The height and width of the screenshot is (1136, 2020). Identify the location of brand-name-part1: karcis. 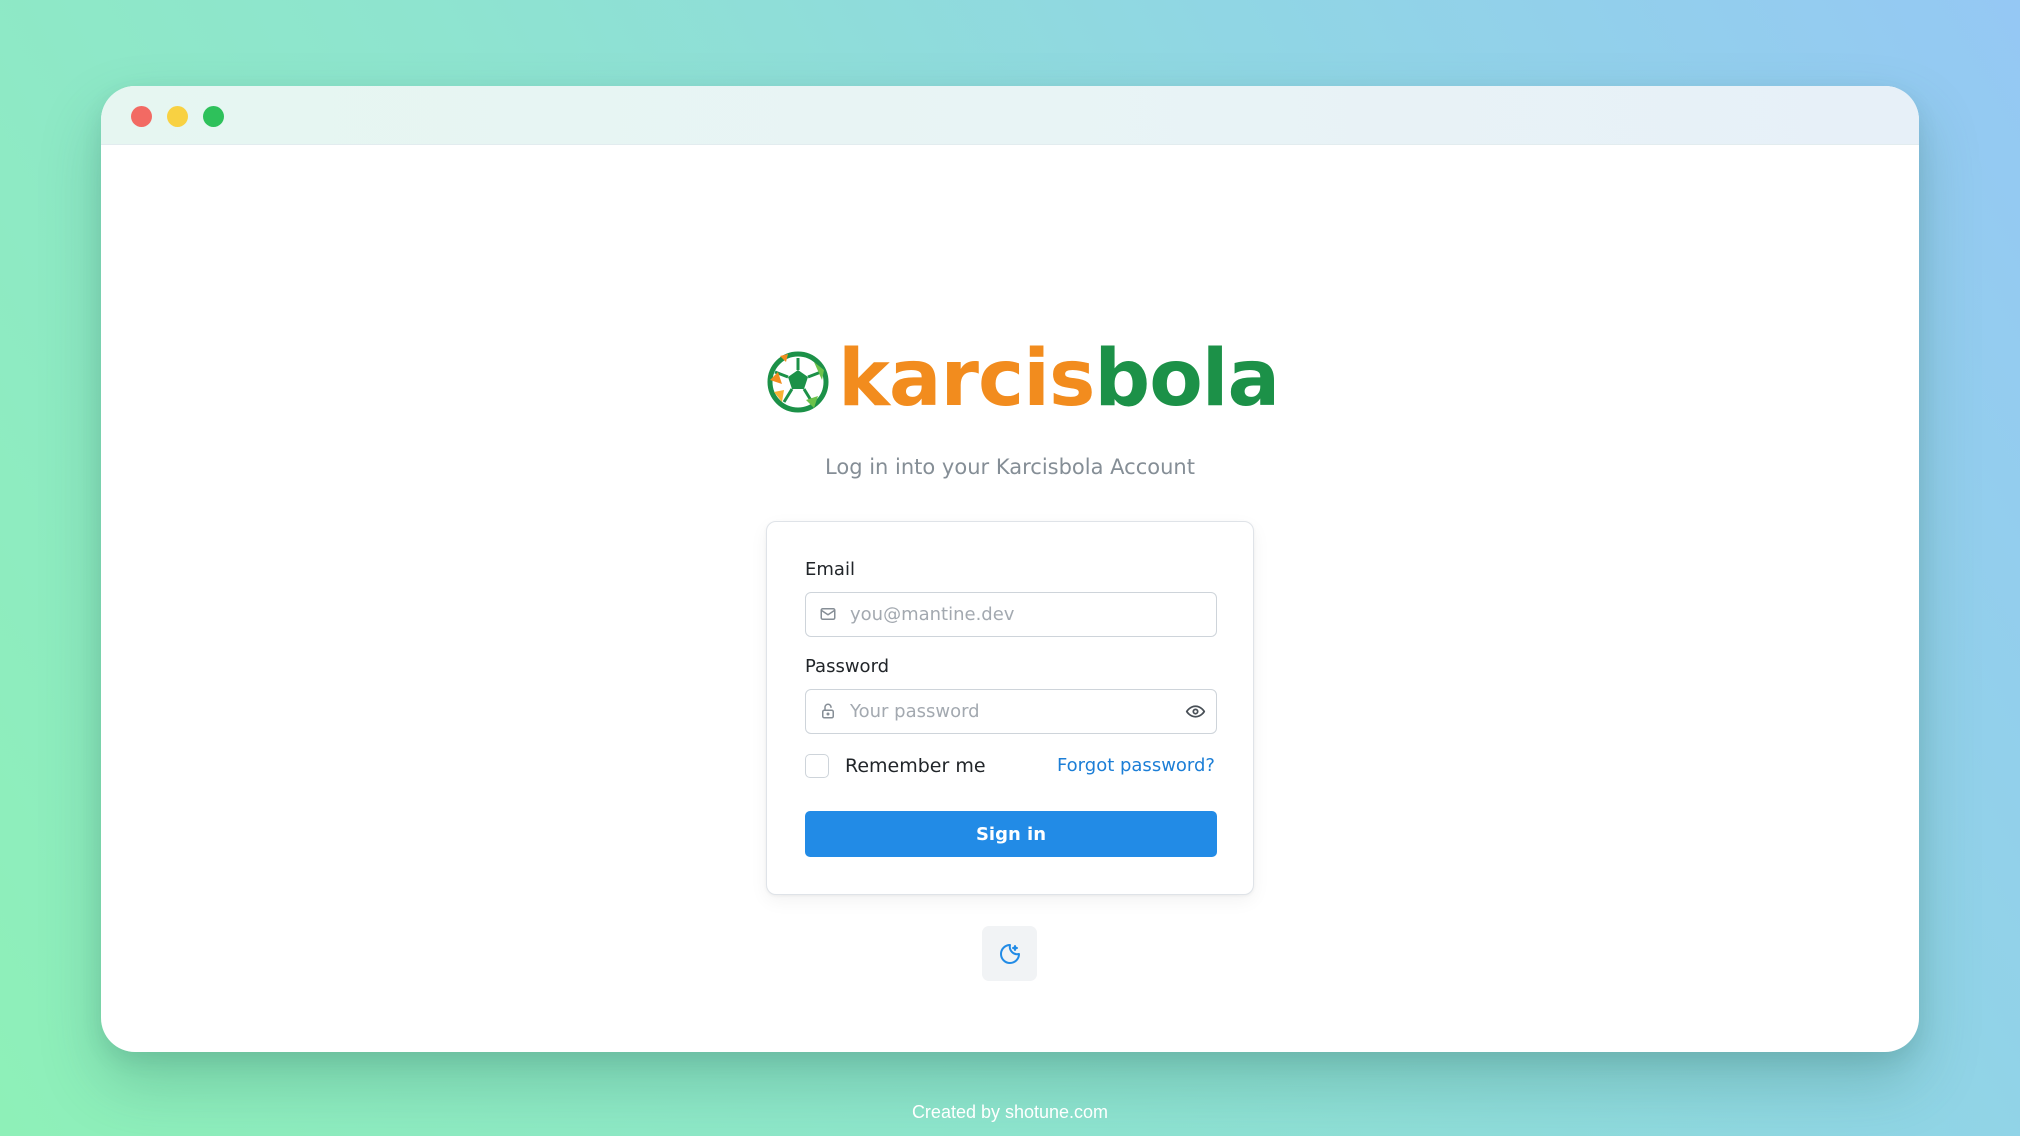
(966, 379).